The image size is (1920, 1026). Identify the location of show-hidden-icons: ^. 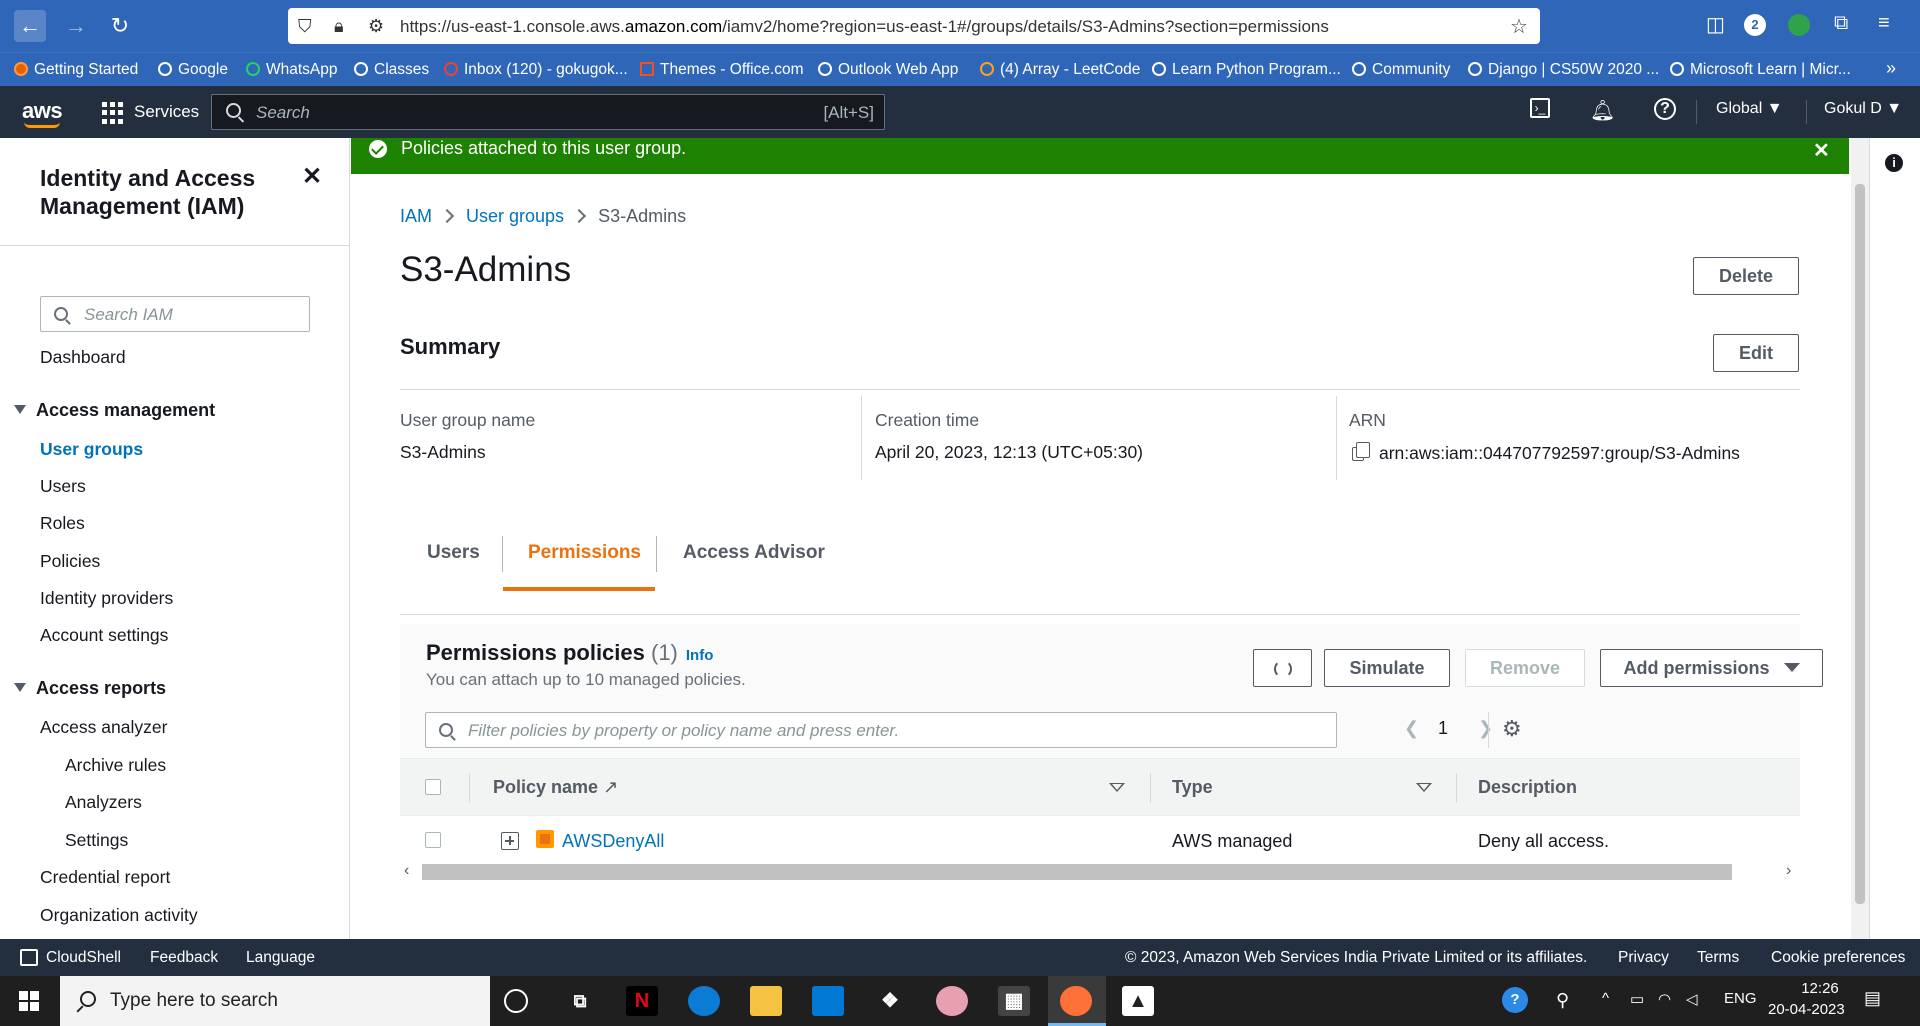
(1605, 998).